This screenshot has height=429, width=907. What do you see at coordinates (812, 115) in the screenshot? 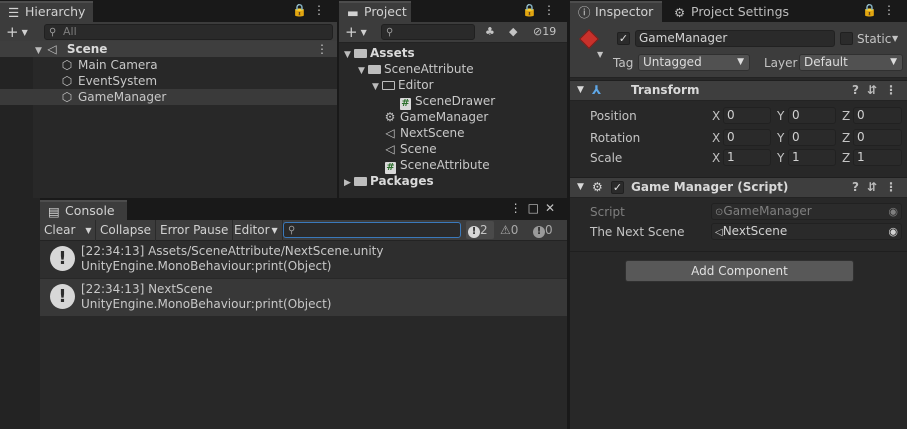
I see `position-y-field: 0` at bounding box center [812, 115].